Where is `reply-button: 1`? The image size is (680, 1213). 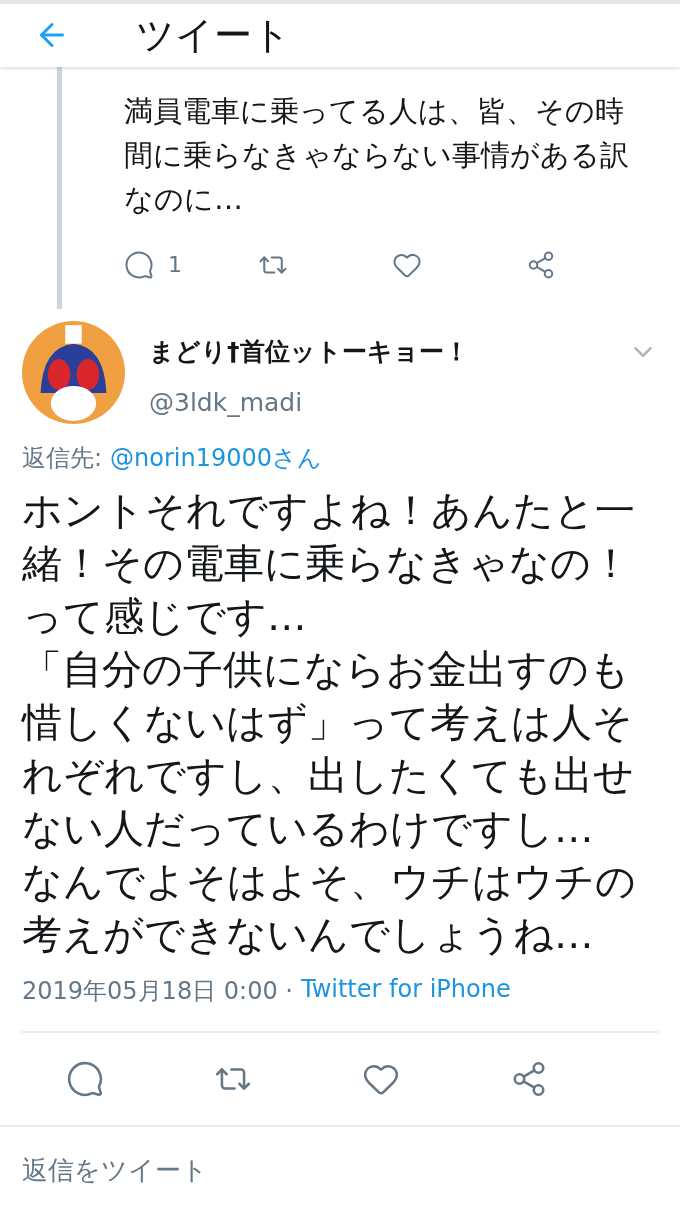 reply-button: 1 is located at coordinates (191, 264).